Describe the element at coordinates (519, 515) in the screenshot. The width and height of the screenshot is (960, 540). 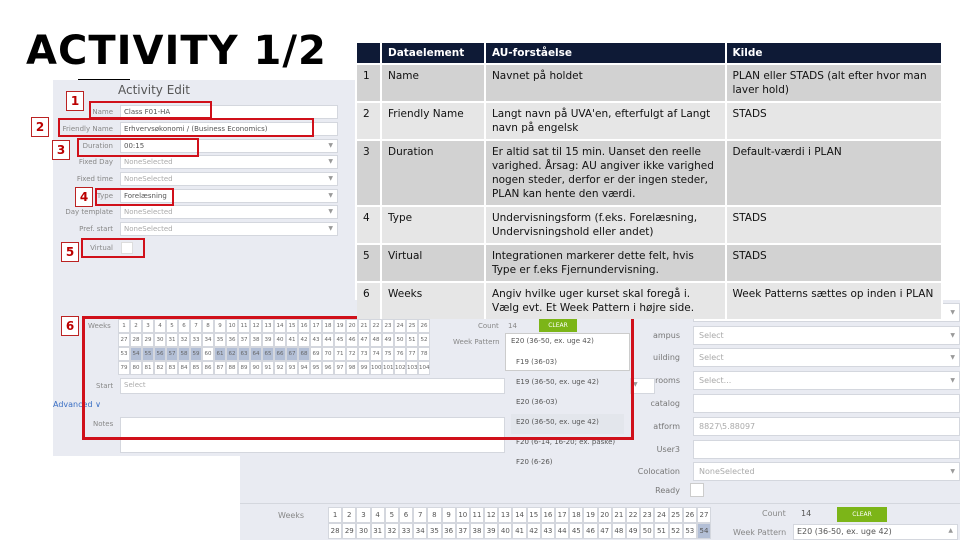
I see `week-cell: 14` at that location.